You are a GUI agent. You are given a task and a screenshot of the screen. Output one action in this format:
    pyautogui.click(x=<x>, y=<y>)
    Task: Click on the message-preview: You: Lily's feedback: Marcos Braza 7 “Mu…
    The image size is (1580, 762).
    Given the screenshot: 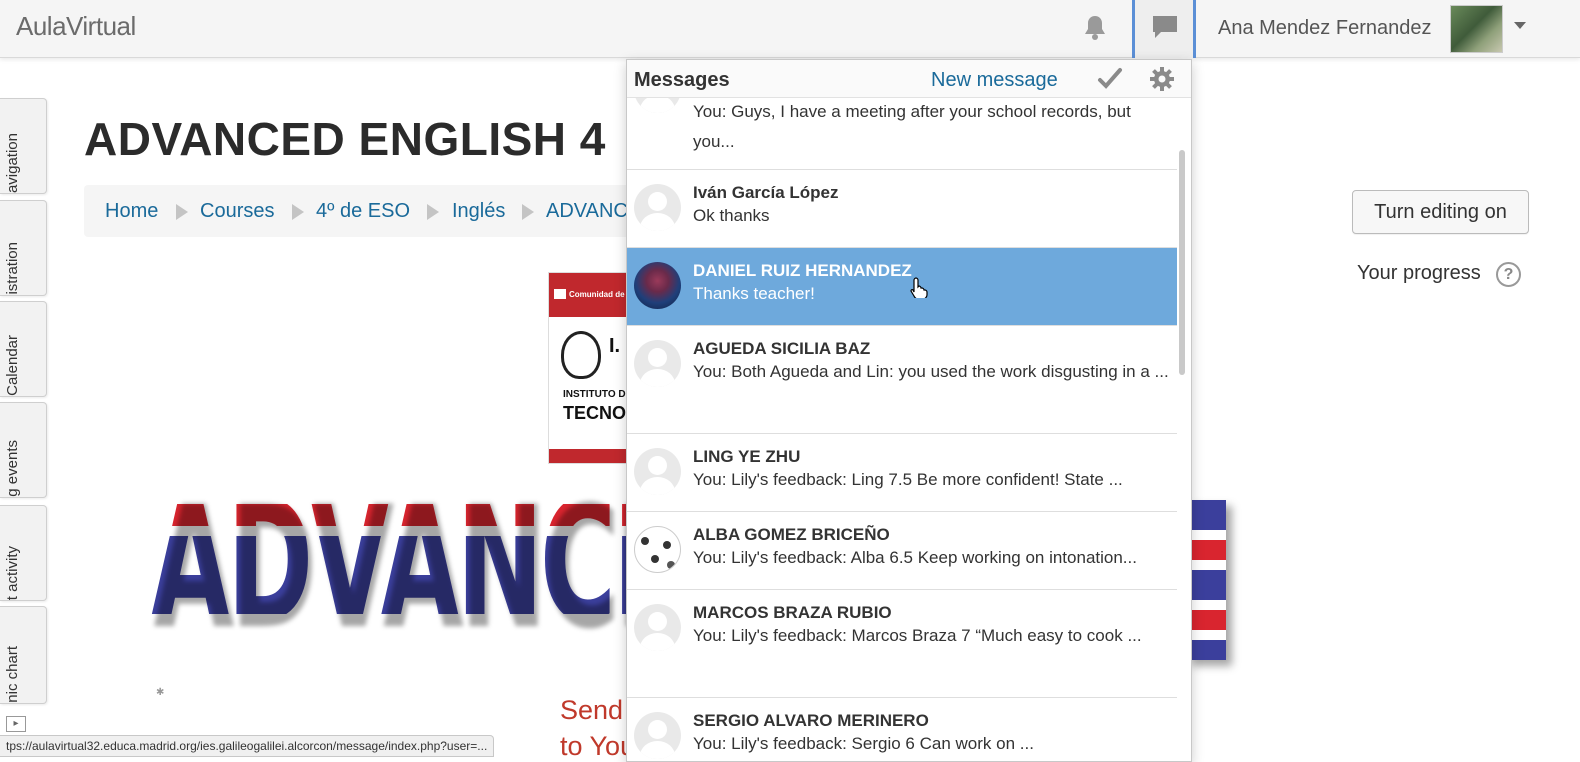 What is the action you would take?
    pyautogui.click(x=917, y=635)
    